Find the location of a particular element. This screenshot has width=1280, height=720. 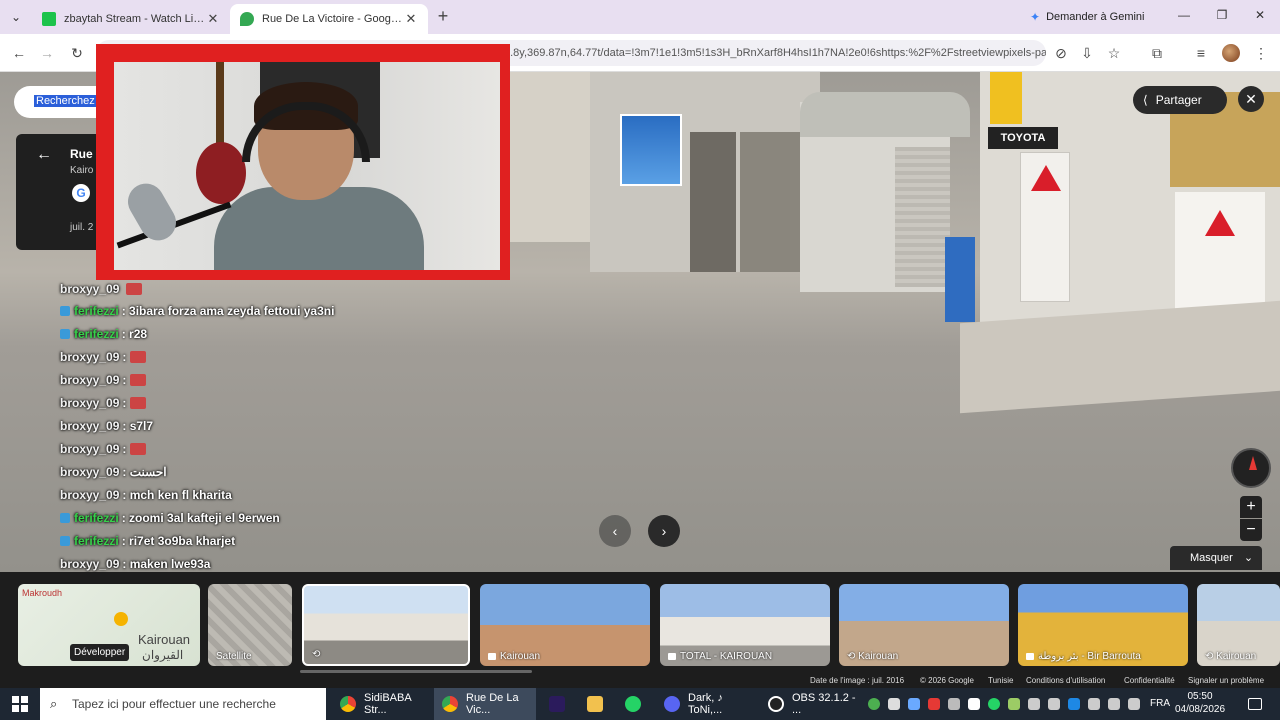

chat-message: ferifezzi: zoomi 3al kafteji el 9erwen is located at coordinates (170, 518).